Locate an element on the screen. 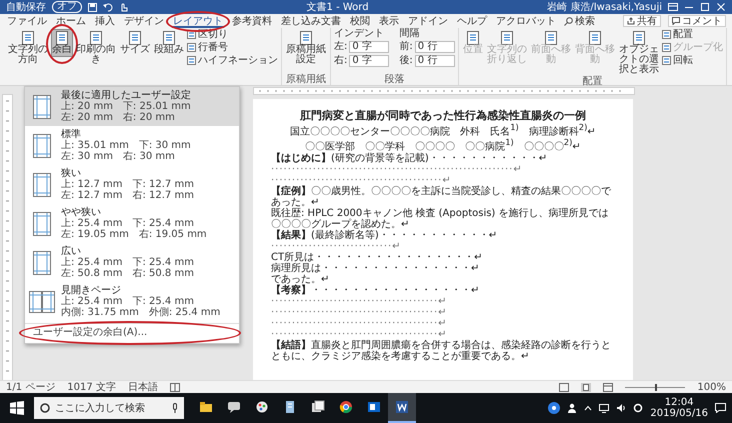 The width and height of the screenshot is (732, 423). user-name: 岩崎 康浩/Iwasaki,Yasuji is located at coordinates (604, 7).